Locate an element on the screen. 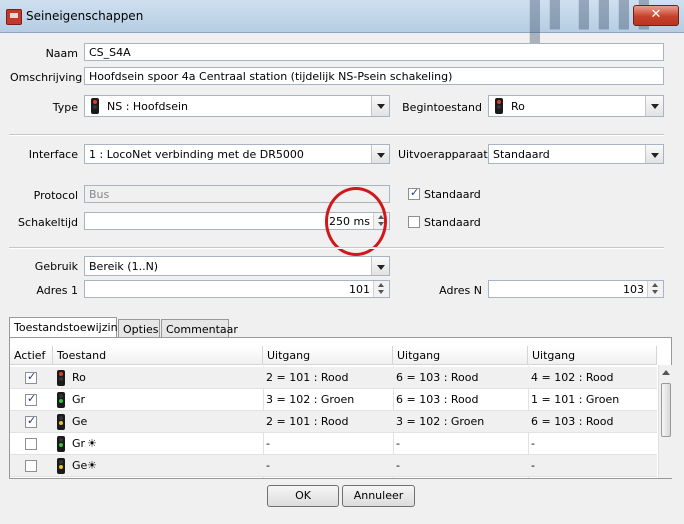  naam-label: Naam is located at coordinates (61, 53).